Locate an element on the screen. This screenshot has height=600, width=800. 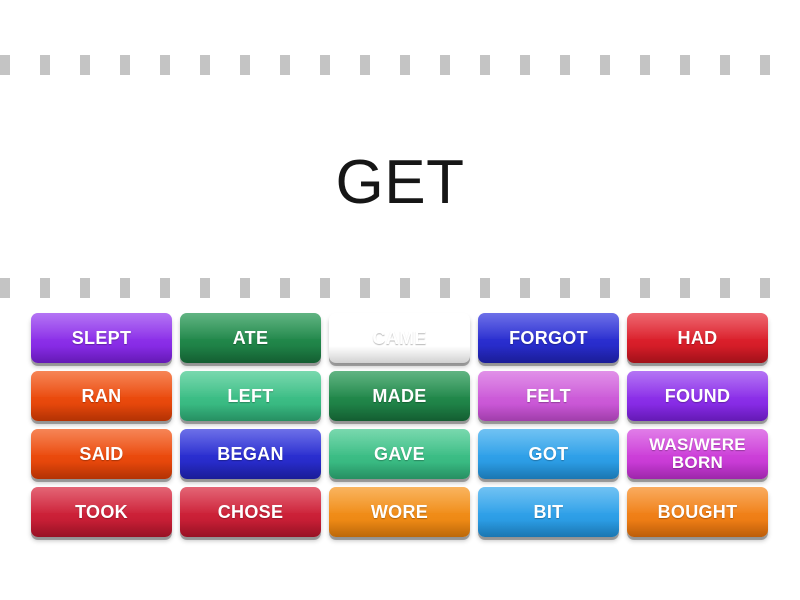
answer-tile: BIT is located at coordinates (548, 512).